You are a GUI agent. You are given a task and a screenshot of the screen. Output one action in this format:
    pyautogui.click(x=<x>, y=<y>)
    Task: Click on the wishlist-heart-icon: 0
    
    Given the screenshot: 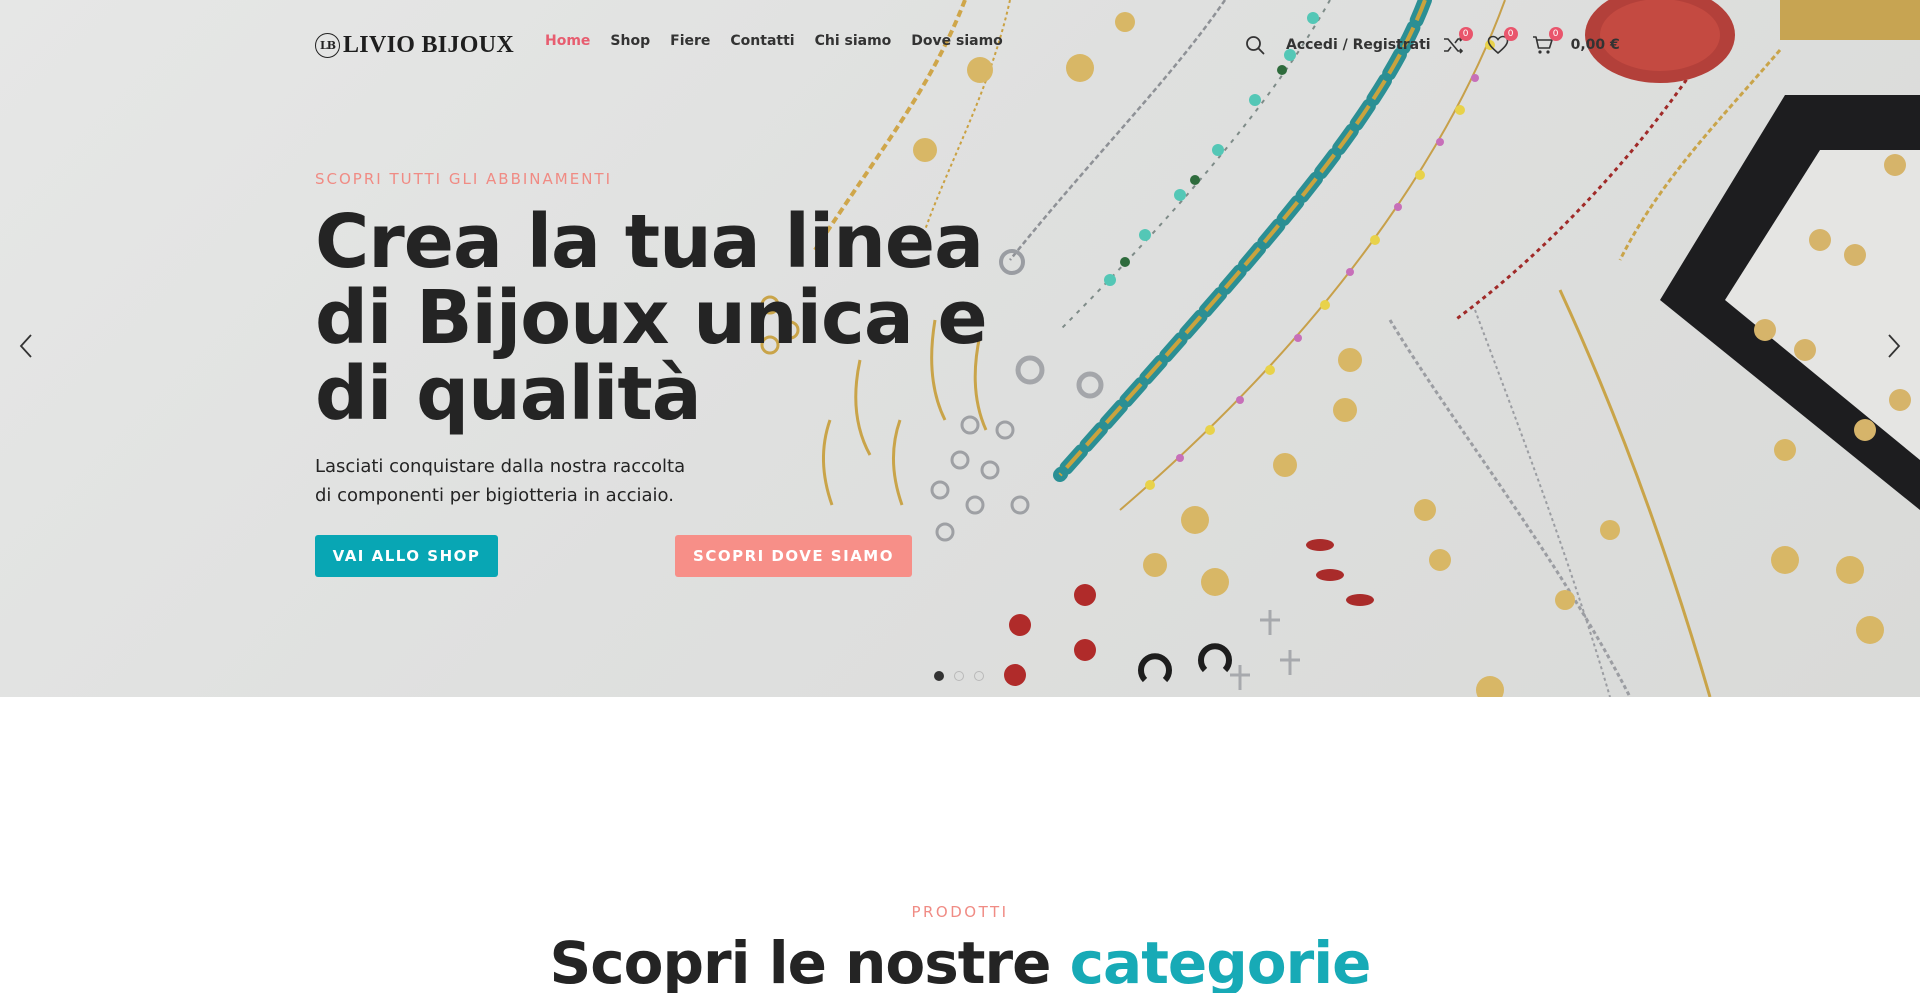 What is the action you would take?
    pyautogui.click(x=1501, y=43)
    